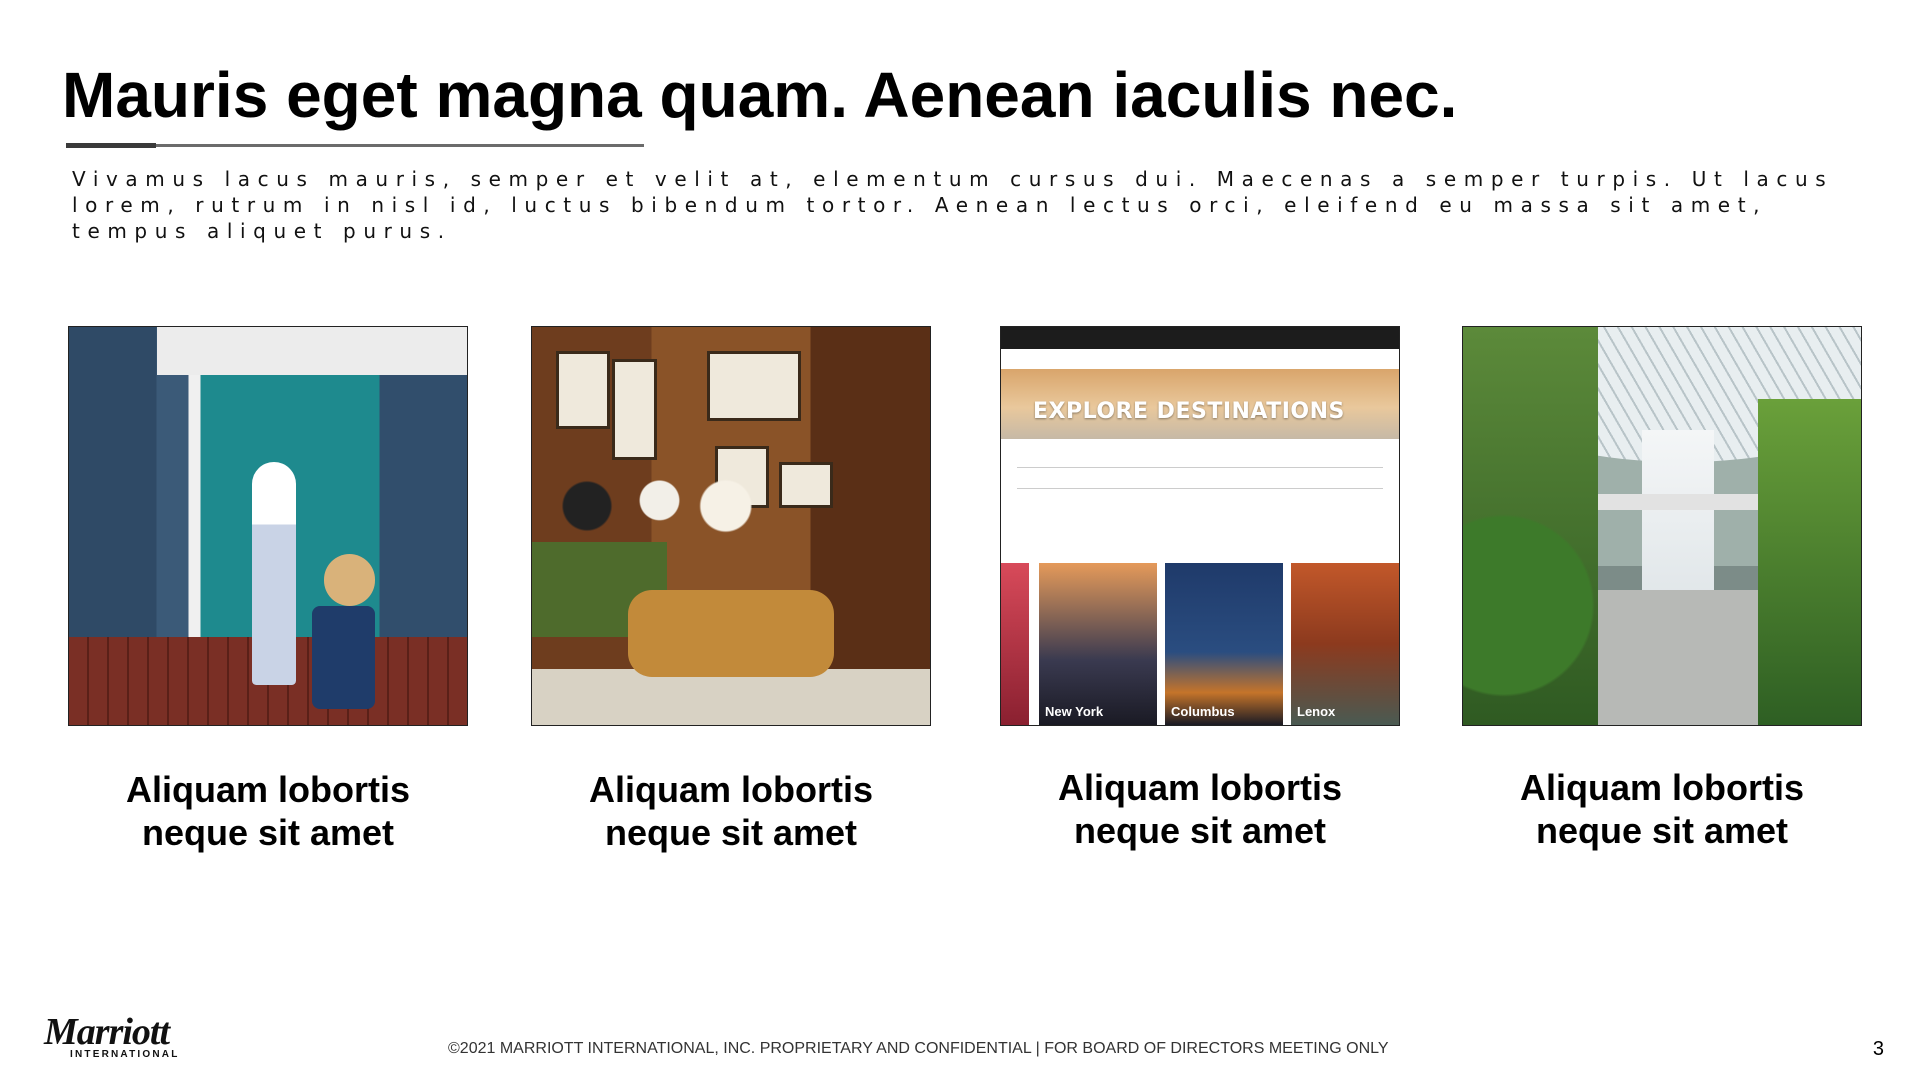 This screenshot has width=1920, height=1080. I want to click on hero-heading: EXPLORE DESTINATIONS, so click(1189, 411).